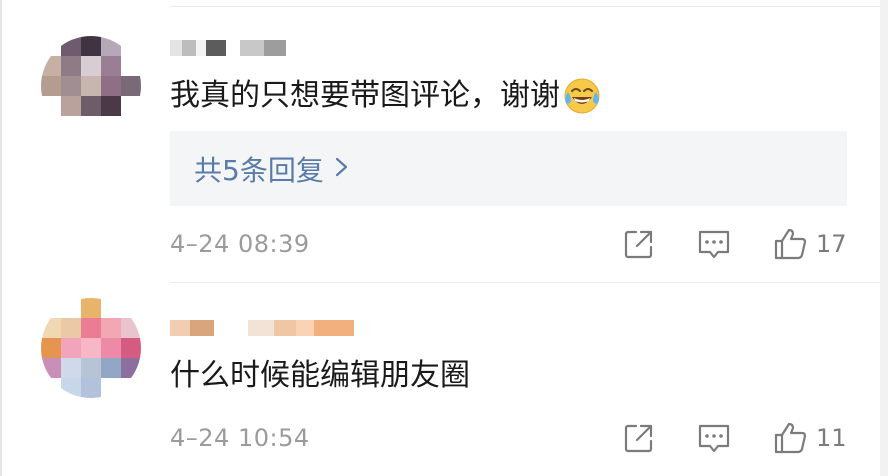 This screenshot has height=476, width=888. I want to click on like-count: 11, so click(831, 438).